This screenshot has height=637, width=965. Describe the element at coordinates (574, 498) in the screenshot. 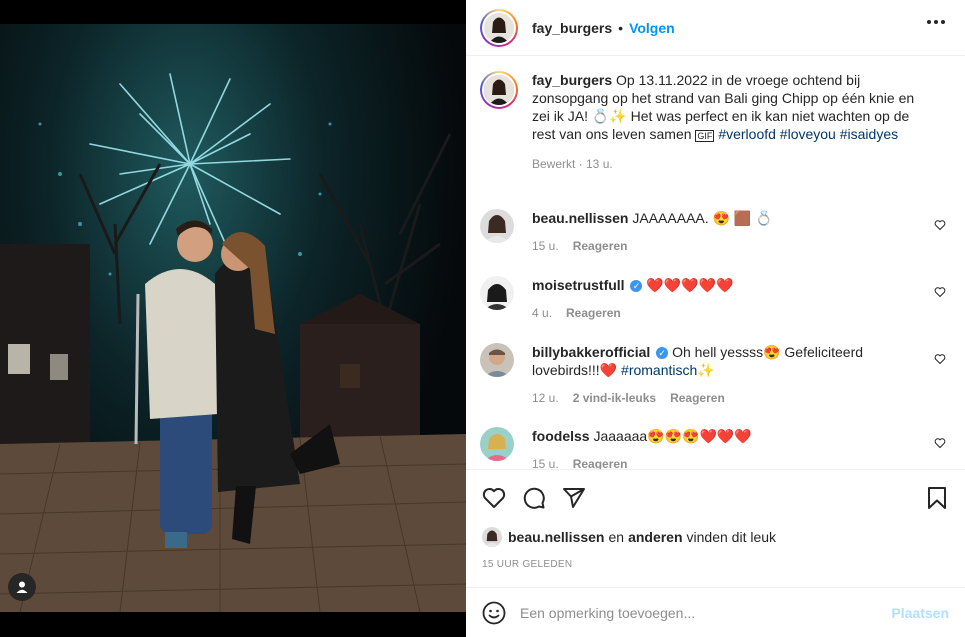

I see `share-icon` at that location.